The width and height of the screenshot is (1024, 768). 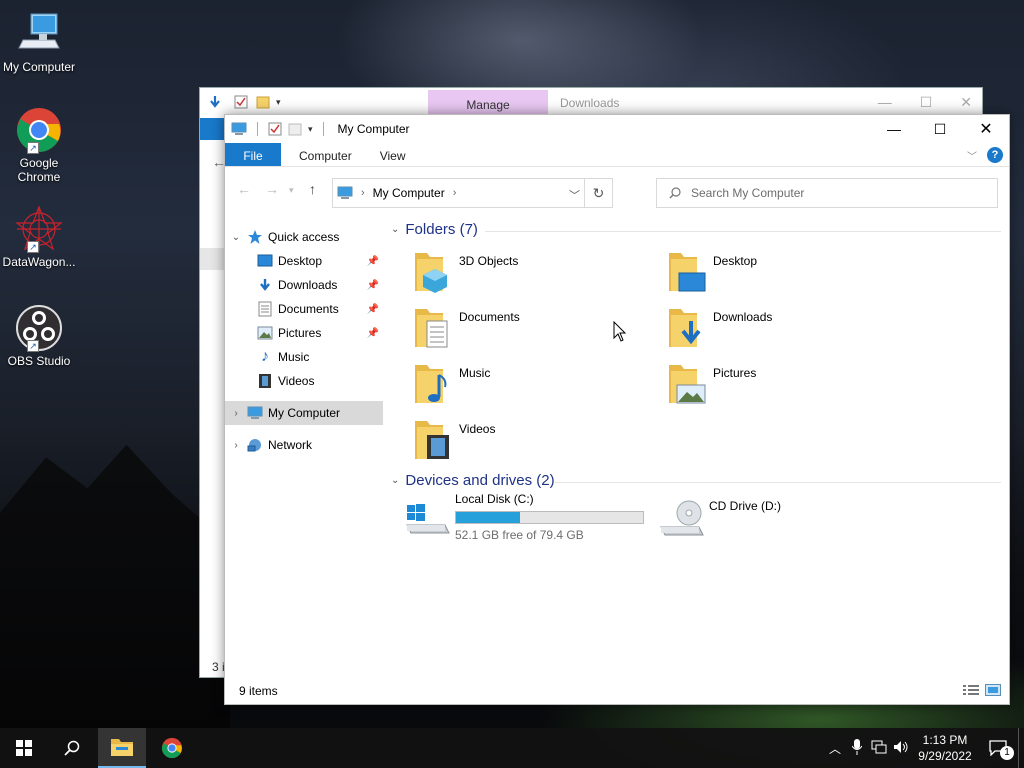 I want to click on drive-local-disk-c: Local Disk (C:) 52.1 GB free of 79.4 GB, so click(x=530, y=518).